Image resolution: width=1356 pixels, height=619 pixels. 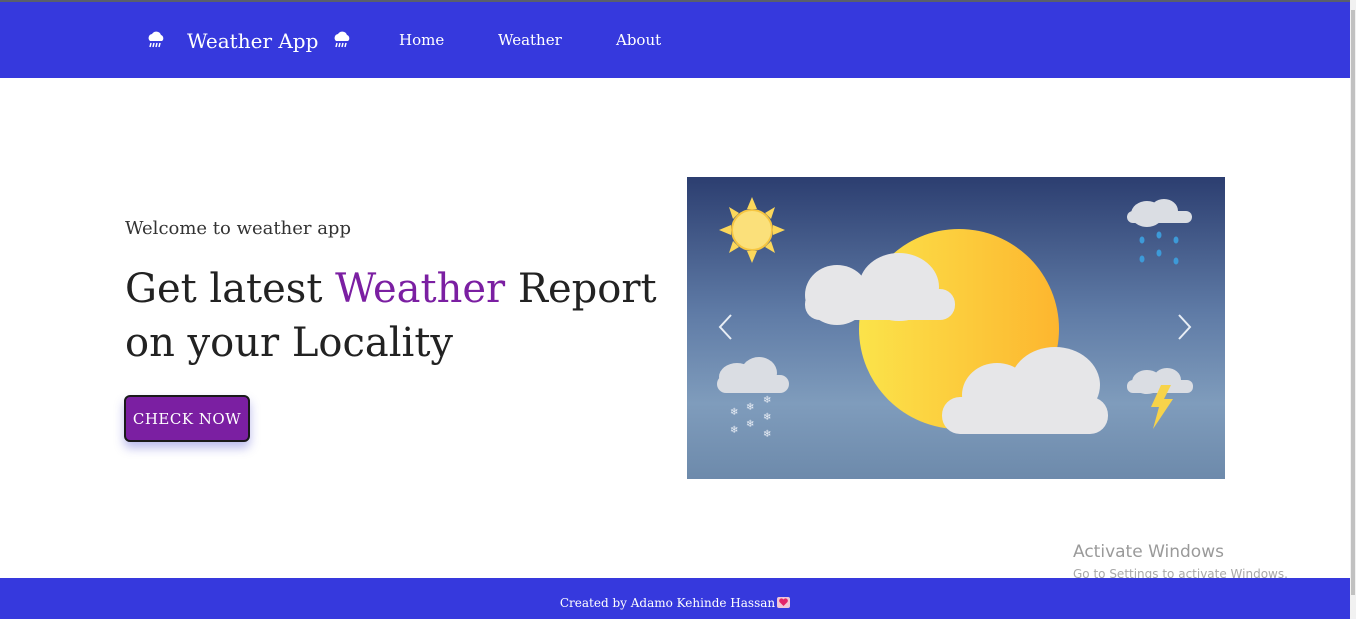 I want to click on chevron-left-icon, so click(x=727, y=327).